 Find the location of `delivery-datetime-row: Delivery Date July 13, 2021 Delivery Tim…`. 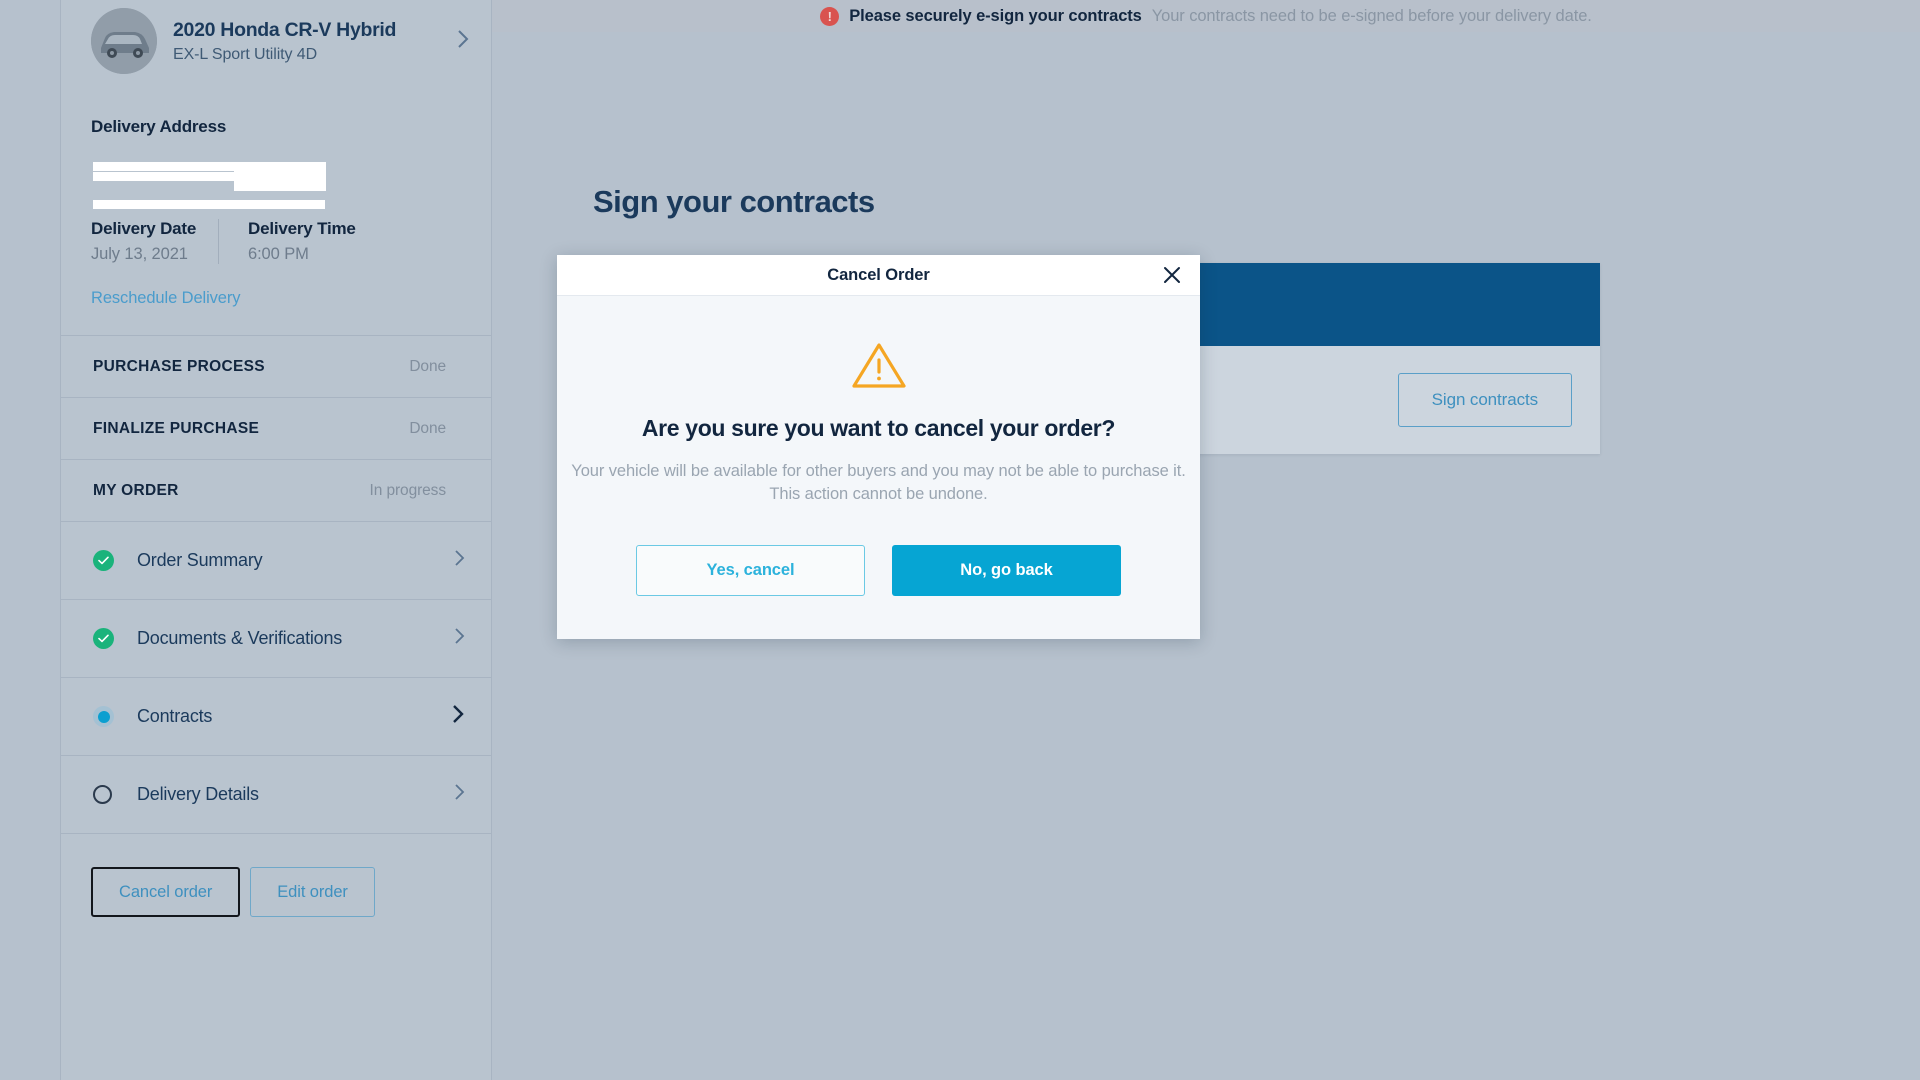

delivery-datetime-row: Delivery Date July 13, 2021 Delivery Tim… is located at coordinates (276, 236).